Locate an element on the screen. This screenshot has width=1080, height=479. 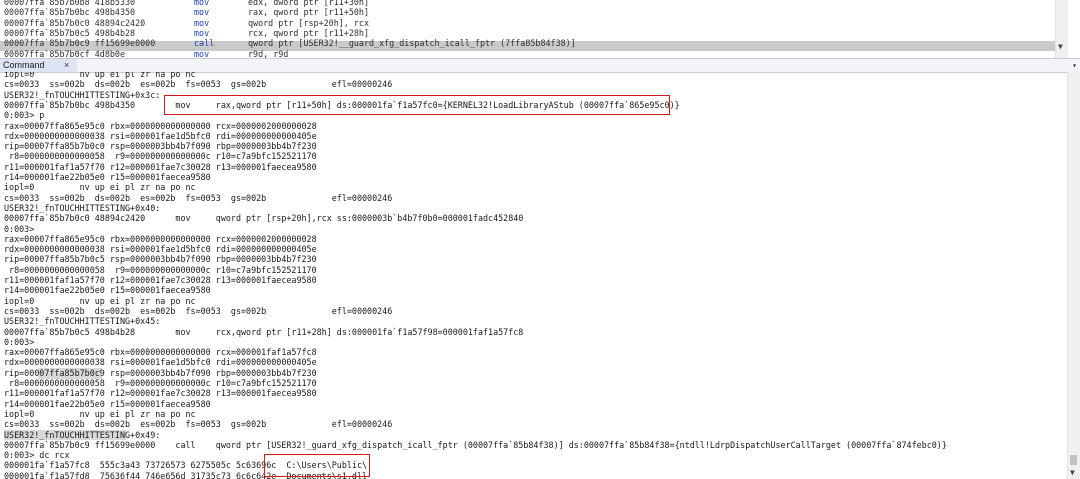
pane-menu-icon: ▾ is located at coordinates (1074, 65).